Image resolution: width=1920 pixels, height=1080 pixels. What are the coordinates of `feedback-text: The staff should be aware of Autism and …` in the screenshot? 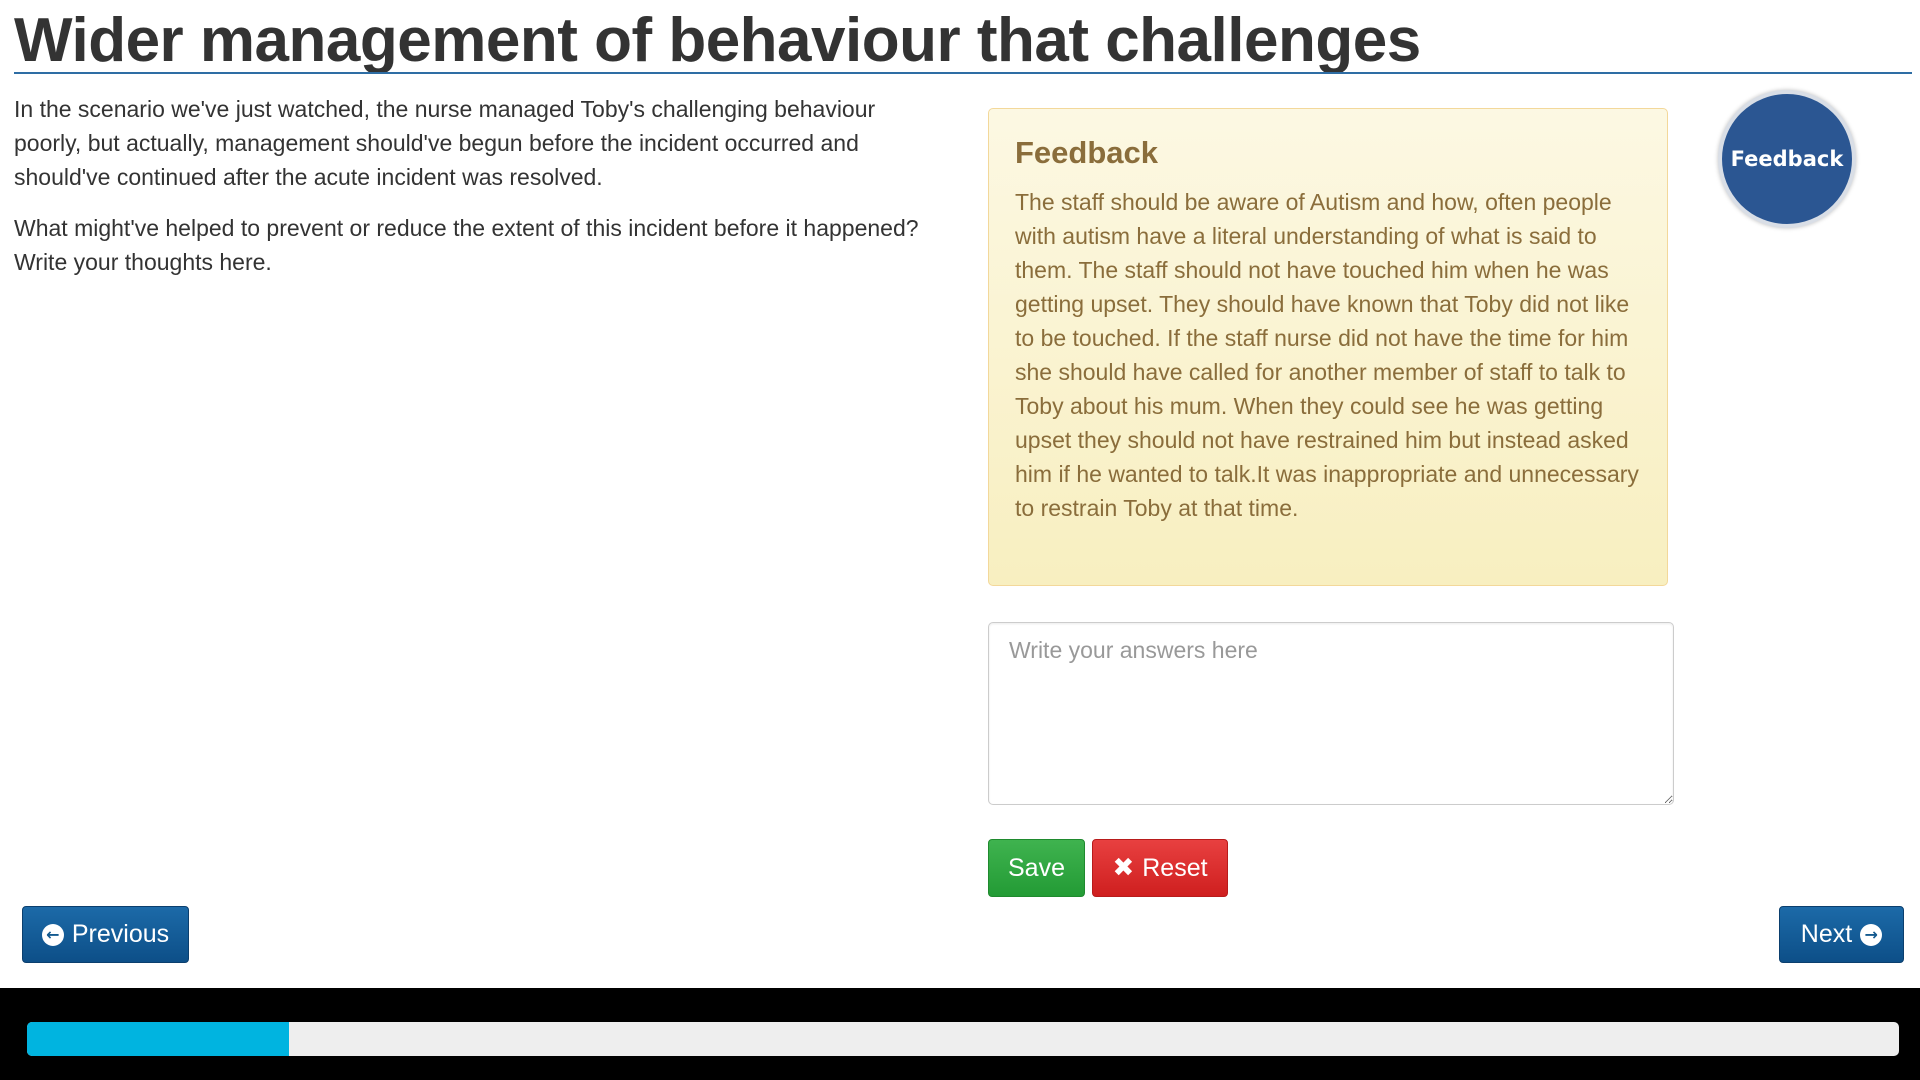 It's located at (1327, 355).